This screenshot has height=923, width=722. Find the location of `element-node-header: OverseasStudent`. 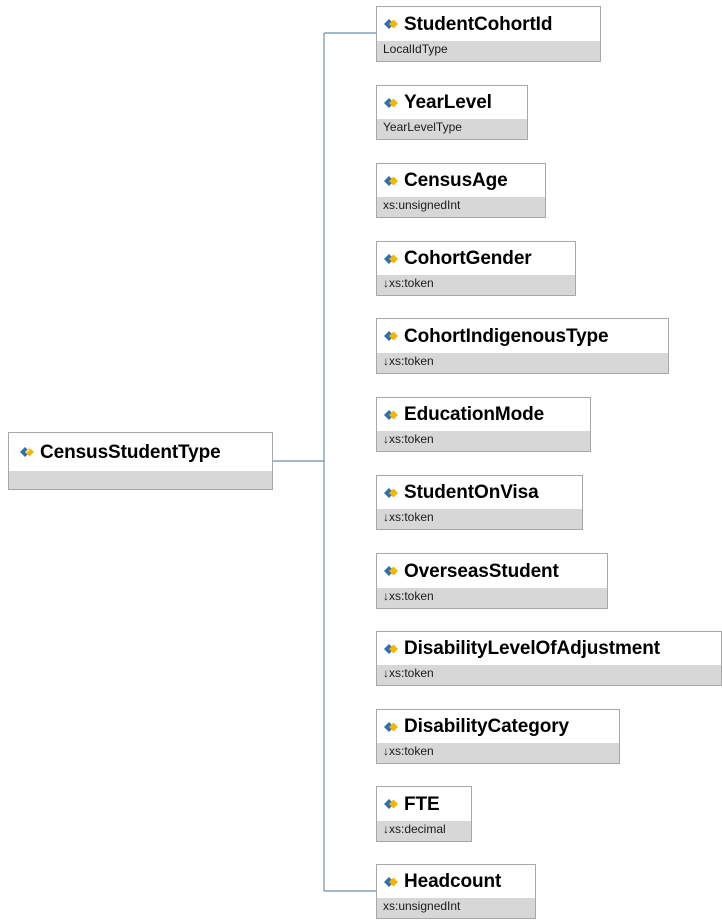

element-node-header: OverseasStudent is located at coordinates (492, 571).